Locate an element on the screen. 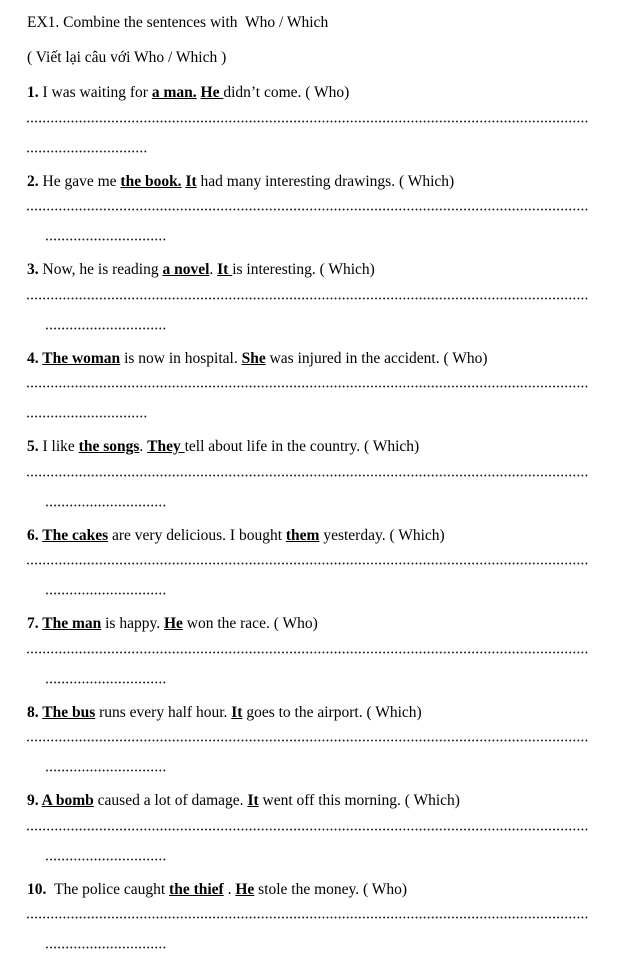 This screenshot has width=625, height=954. sentence-text: He gave me is located at coordinates (82, 181).